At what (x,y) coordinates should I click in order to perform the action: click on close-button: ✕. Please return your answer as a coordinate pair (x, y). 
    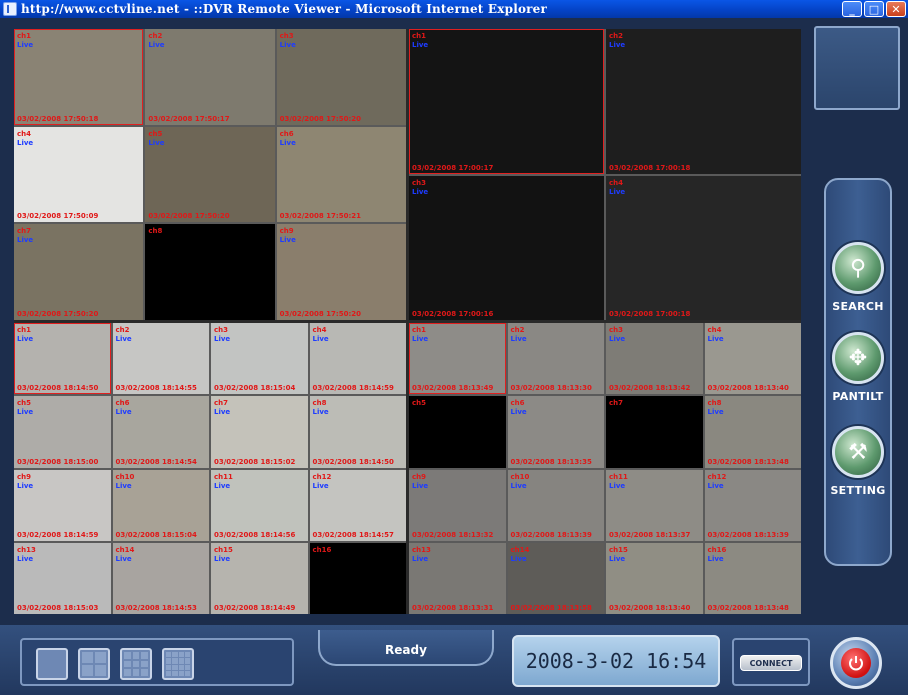
    Looking at the image, I should click on (896, 9).